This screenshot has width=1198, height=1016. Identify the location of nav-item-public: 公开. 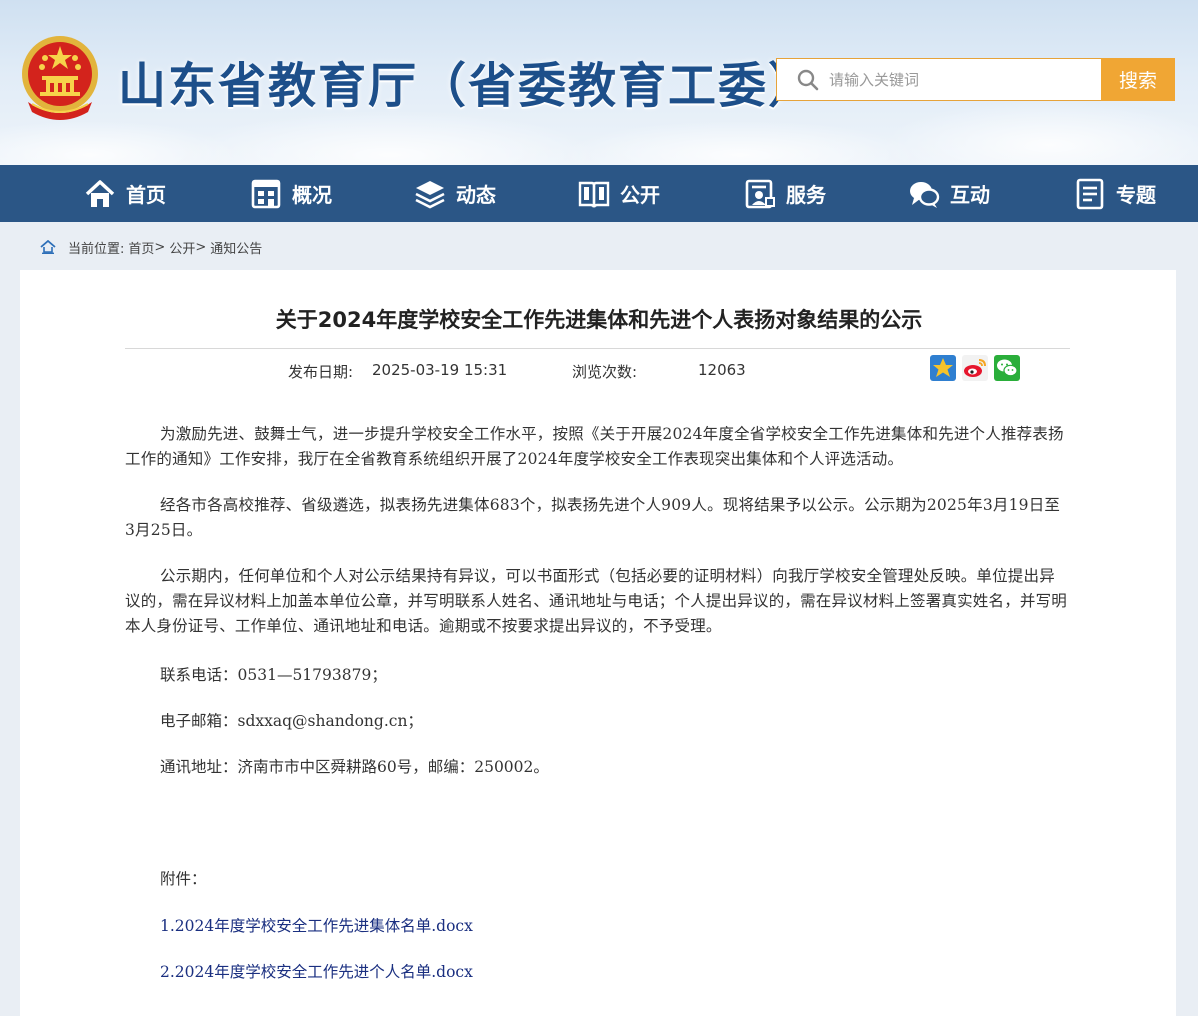
(619, 193).